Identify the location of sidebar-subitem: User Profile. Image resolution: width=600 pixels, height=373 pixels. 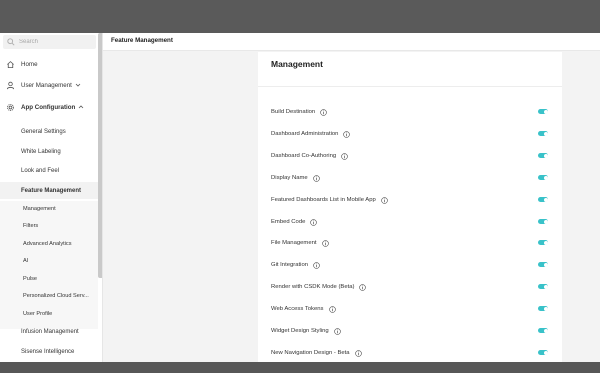
(49, 314).